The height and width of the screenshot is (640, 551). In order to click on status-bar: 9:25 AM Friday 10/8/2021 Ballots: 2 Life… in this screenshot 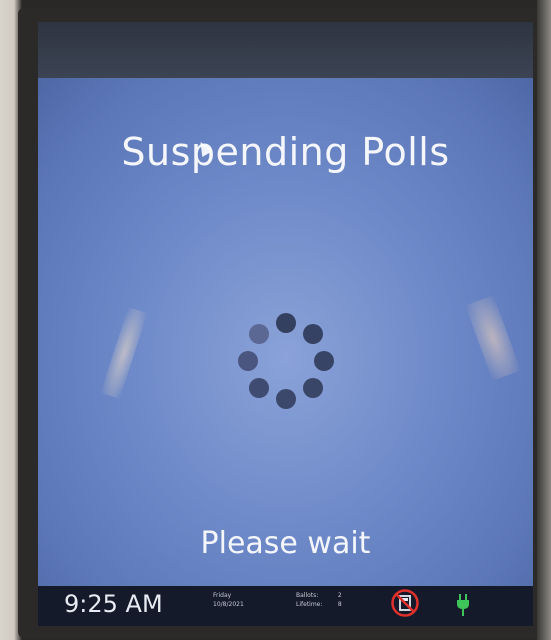, I will do `click(285, 606)`.